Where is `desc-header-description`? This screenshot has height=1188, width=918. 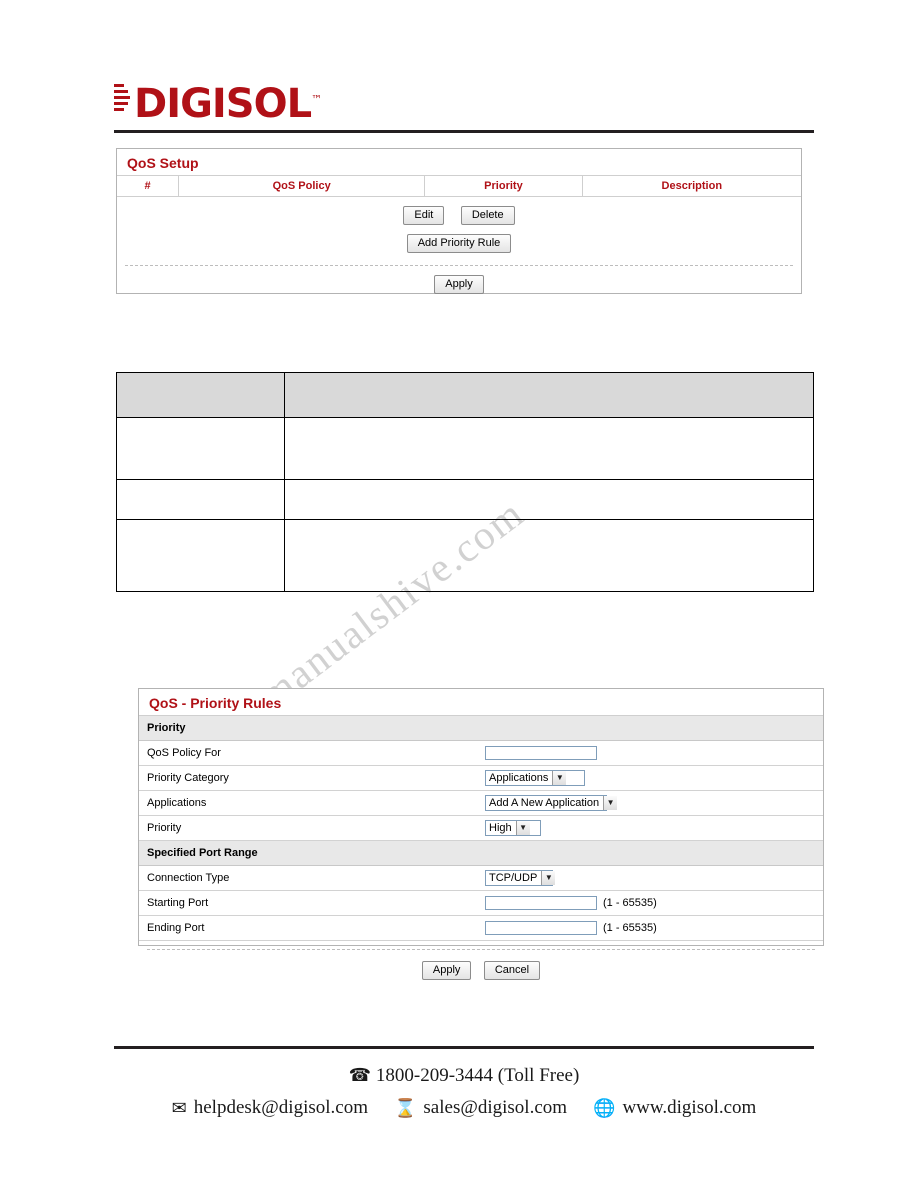
desc-header-description is located at coordinates (549, 395).